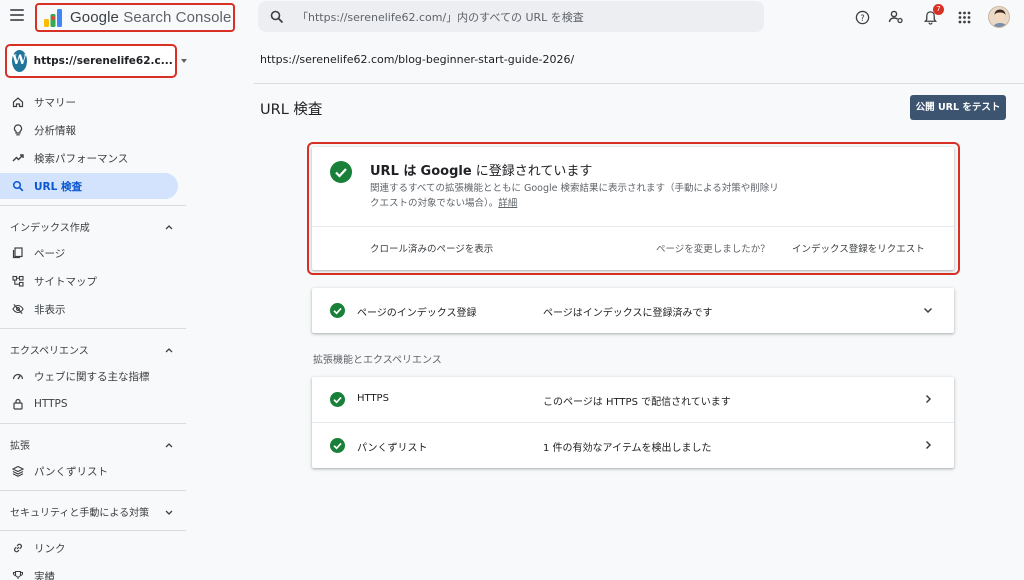 This screenshot has height=580, width=1024. What do you see at coordinates (373, 398) in the screenshot?
I see `row-label: HTTPS` at bounding box center [373, 398].